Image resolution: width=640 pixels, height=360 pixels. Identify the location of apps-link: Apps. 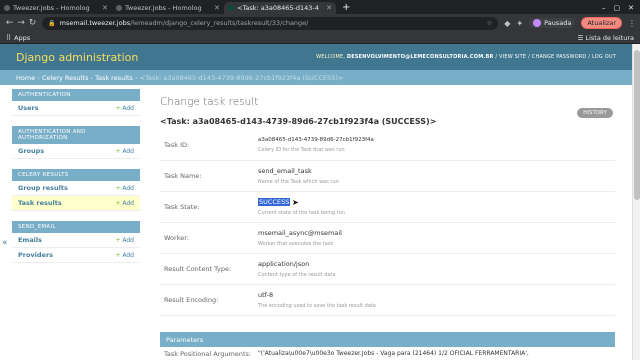
(22, 38).